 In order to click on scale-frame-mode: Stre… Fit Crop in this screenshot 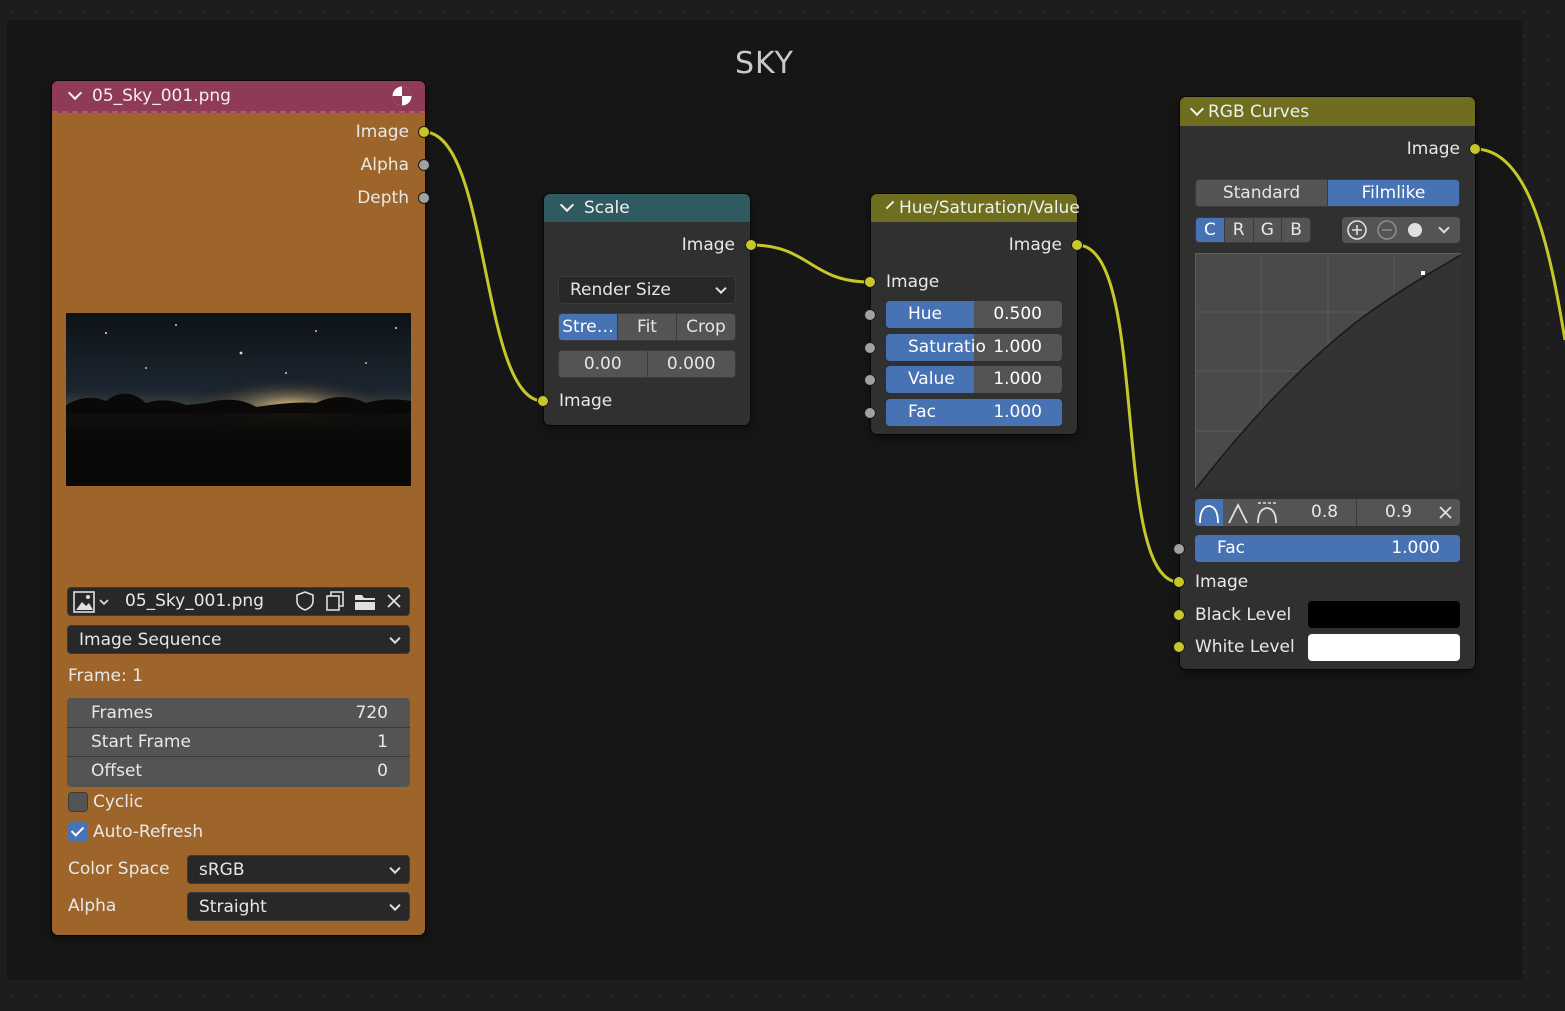, I will do `click(647, 327)`.